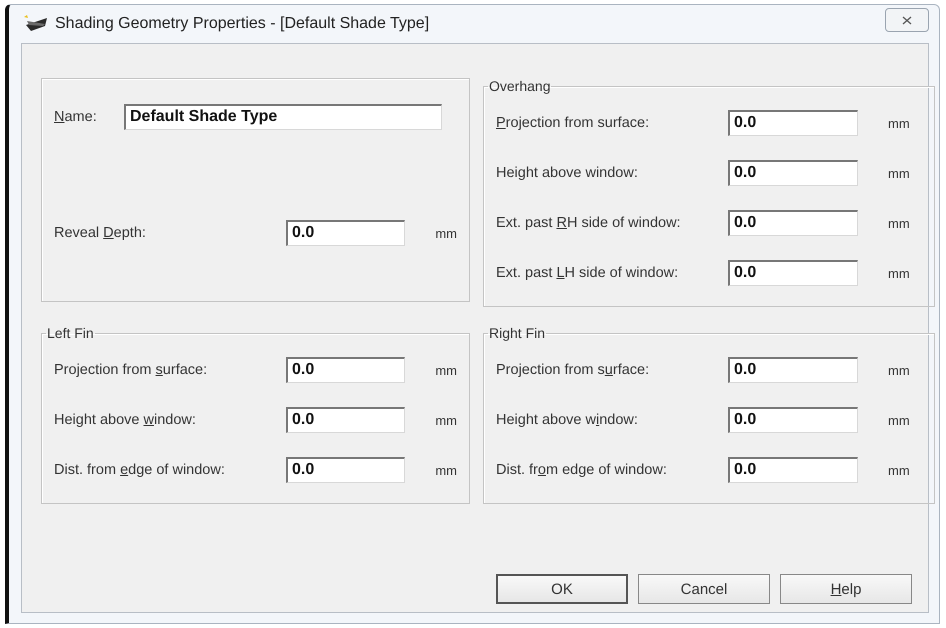 This screenshot has height=628, width=946. Describe the element at coordinates (36, 24) in the screenshot. I see `app-icon` at that location.